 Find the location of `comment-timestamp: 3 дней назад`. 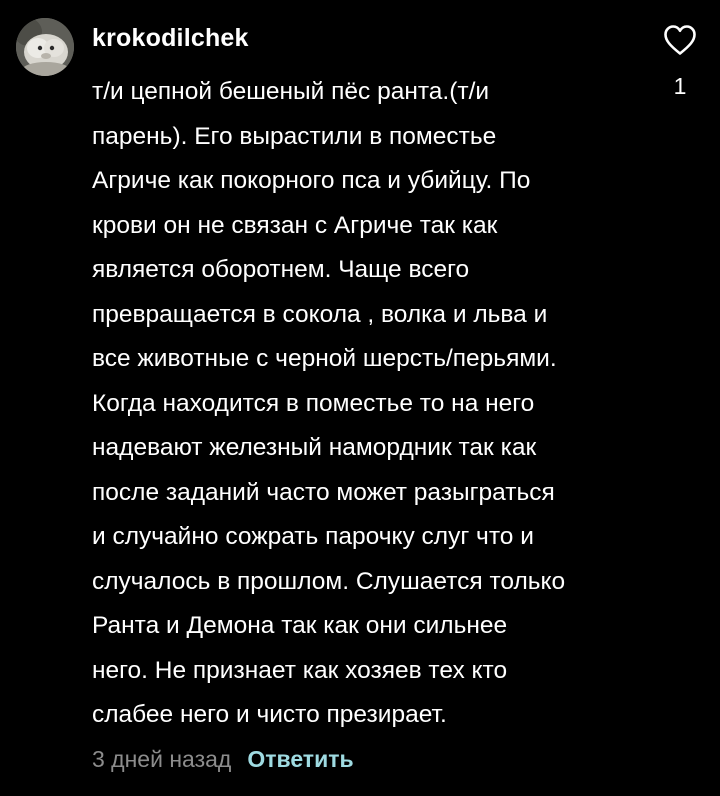

comment-timestamp: 3 дней назад is located at coordinates (162, 758).